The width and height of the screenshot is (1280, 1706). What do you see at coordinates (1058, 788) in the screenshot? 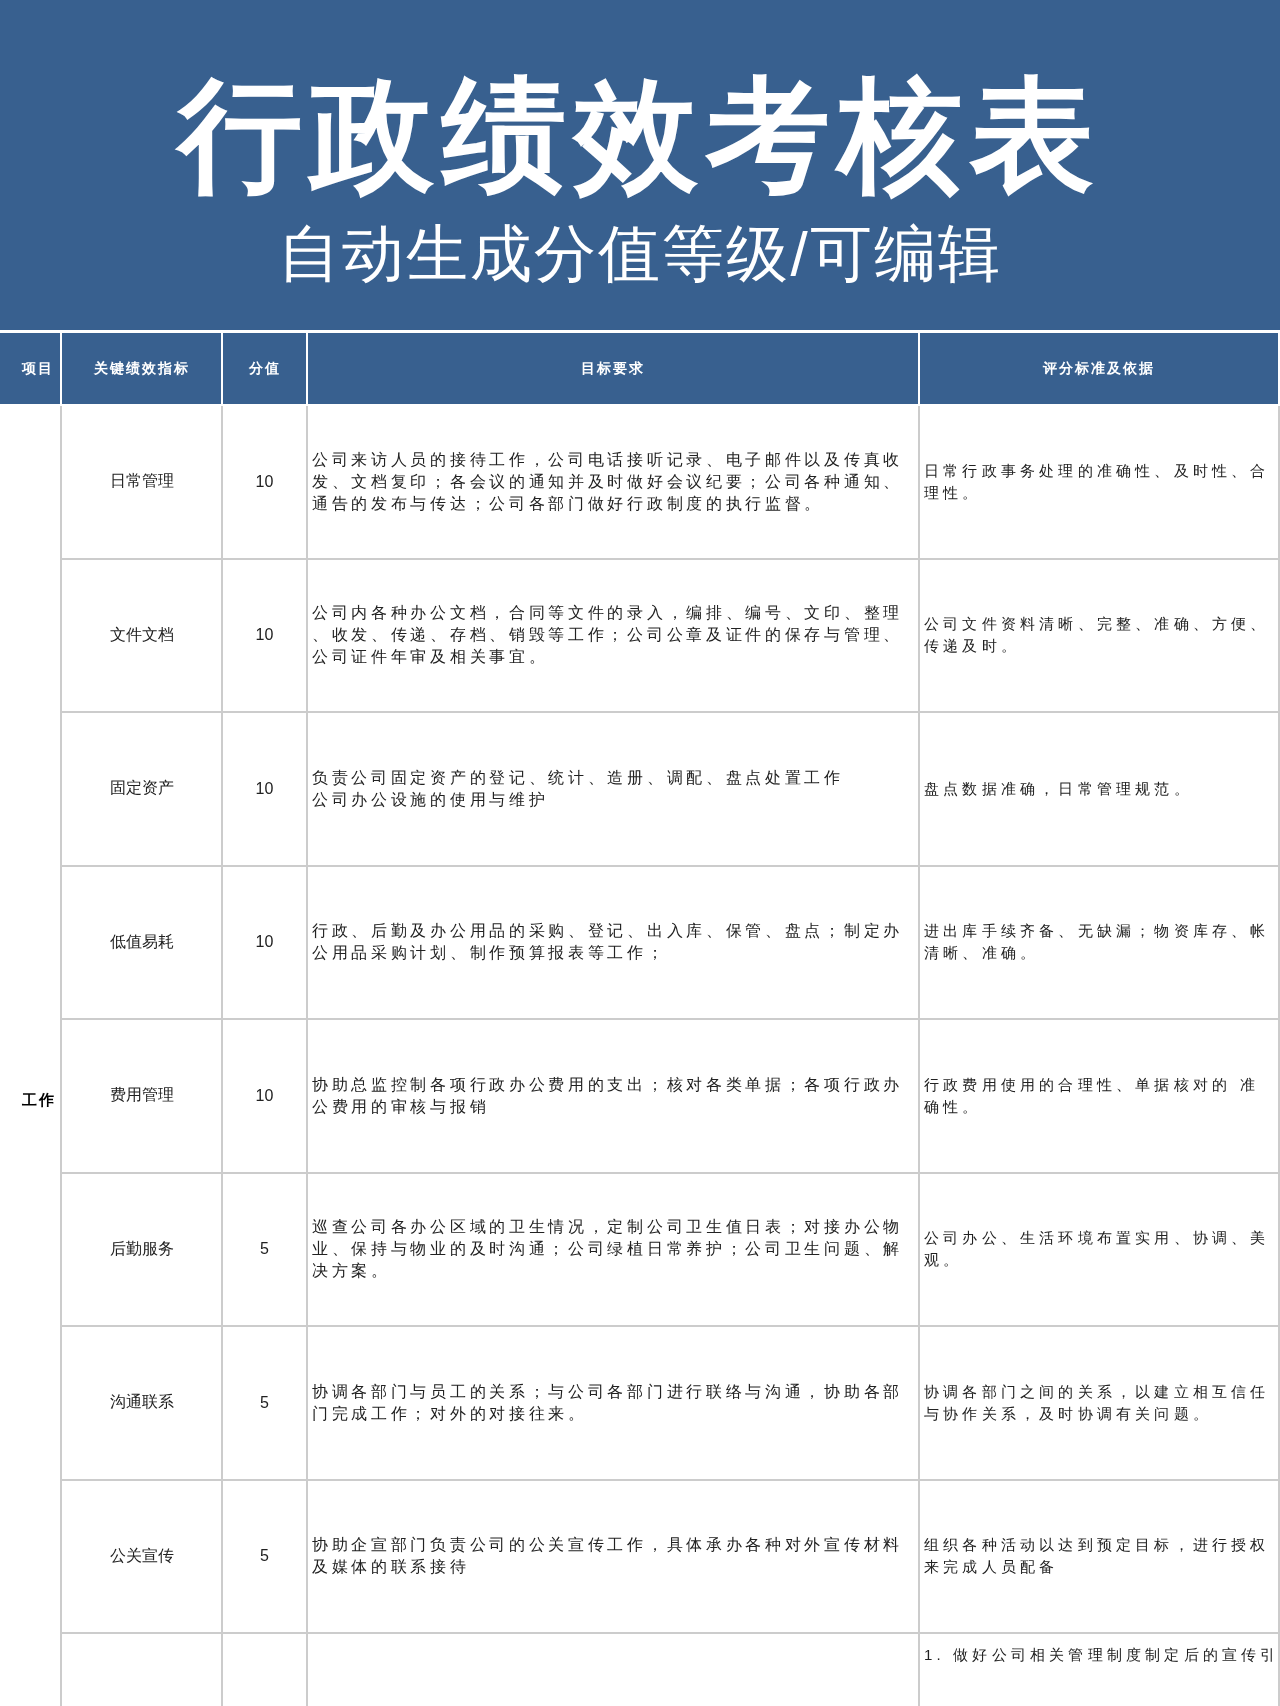
I see `table-cell-text: 盘点数据准确，日常管理规范。` at bounding box center [1058, 788].